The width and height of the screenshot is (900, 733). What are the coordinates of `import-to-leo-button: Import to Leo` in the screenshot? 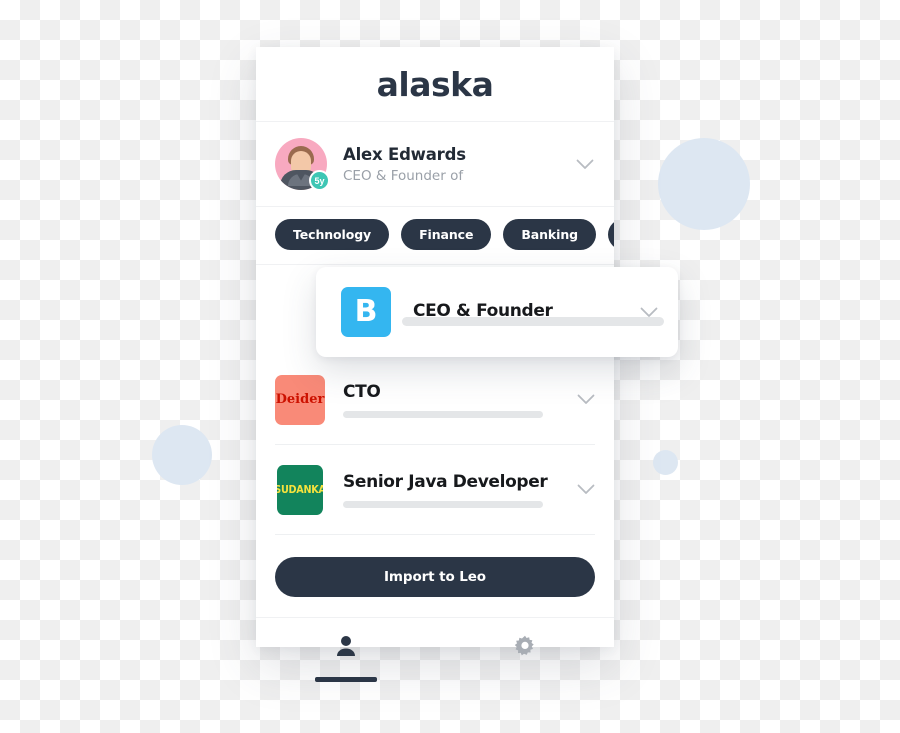 It's located at (435, 577).